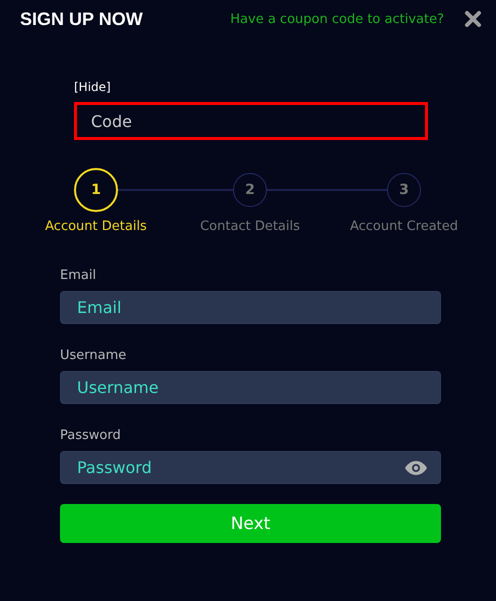  I want to click on field-label: Username, so click(93, 355).